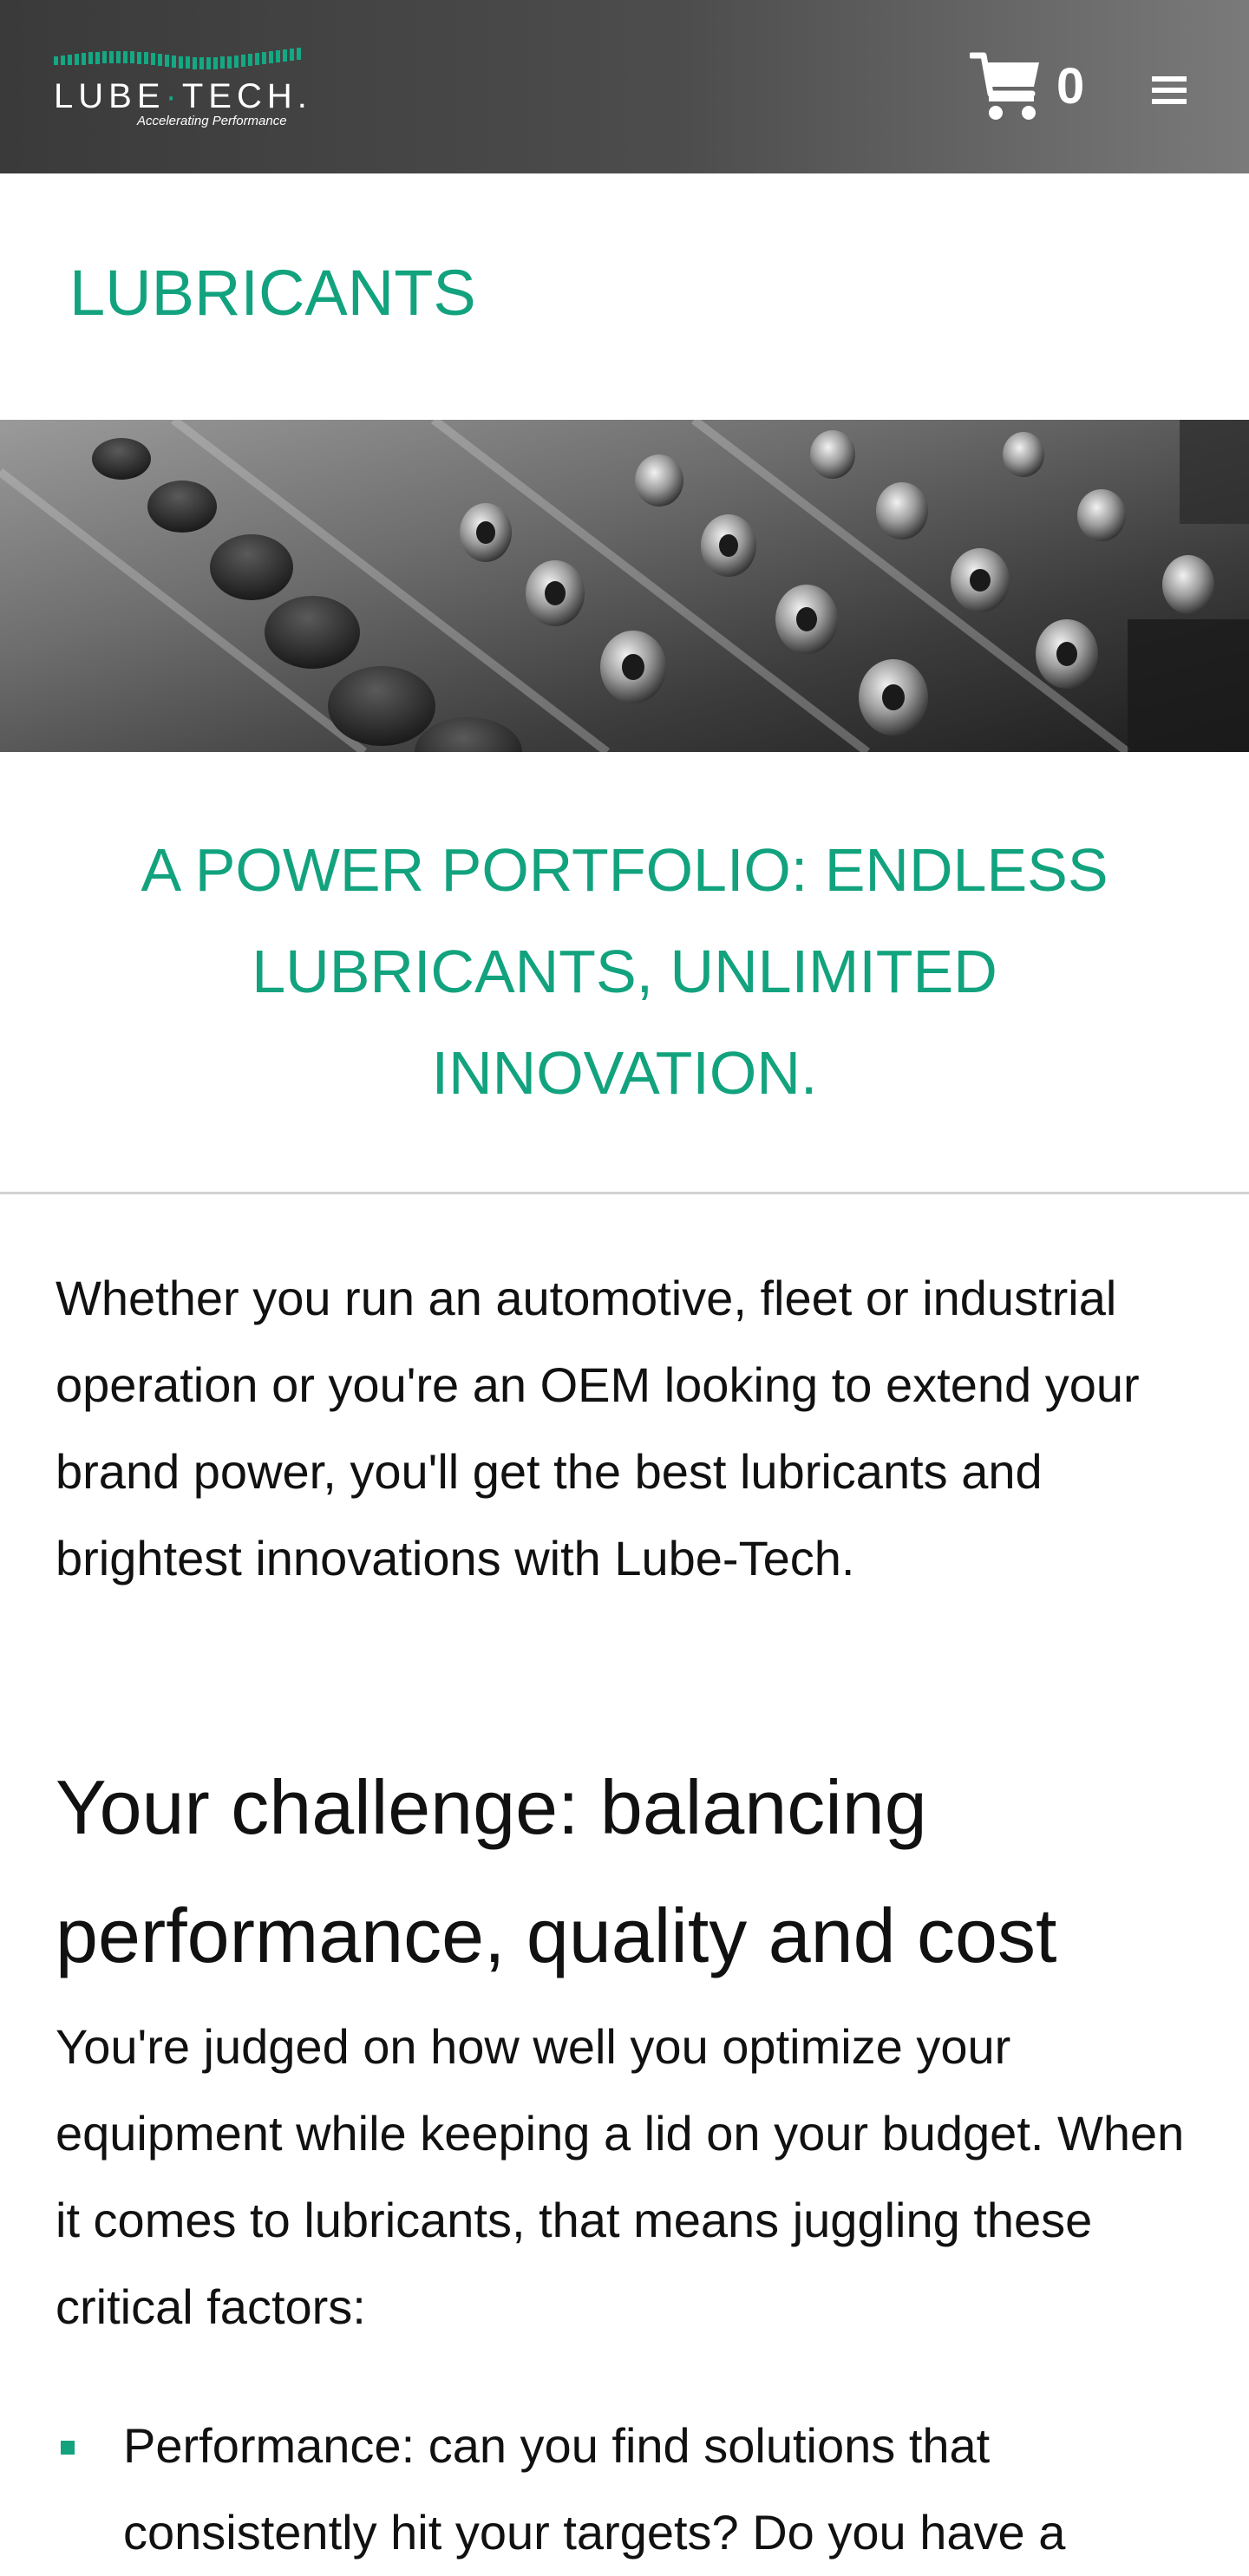  Describe the element at coordinates (1070, 86) in the screenshot. I see `cart-count: 0` at that location.